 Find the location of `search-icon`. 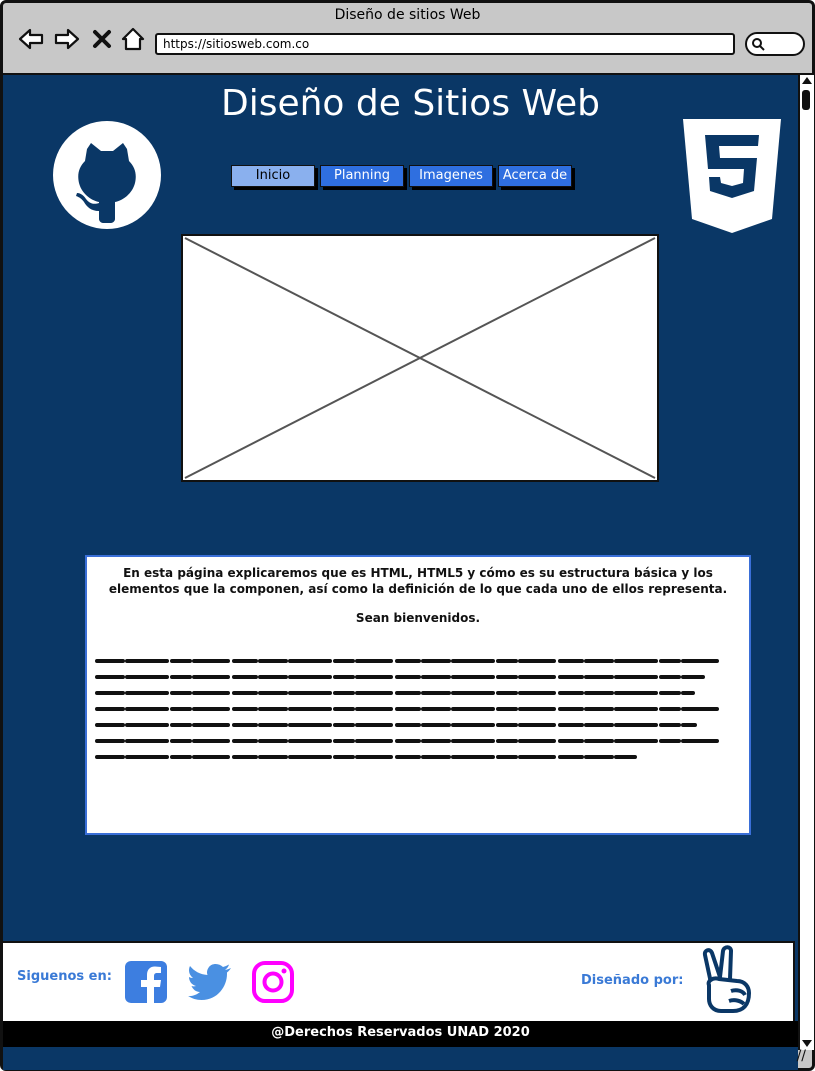

search-icon is located at coordinates (758, 44).